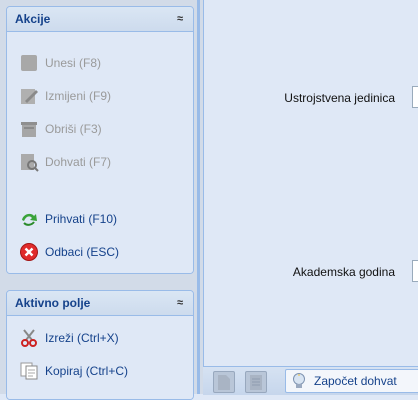 The width and height of the screenshot is (418, 400). I want to click on delete-button: Obriši (F3), so click(60, 129).